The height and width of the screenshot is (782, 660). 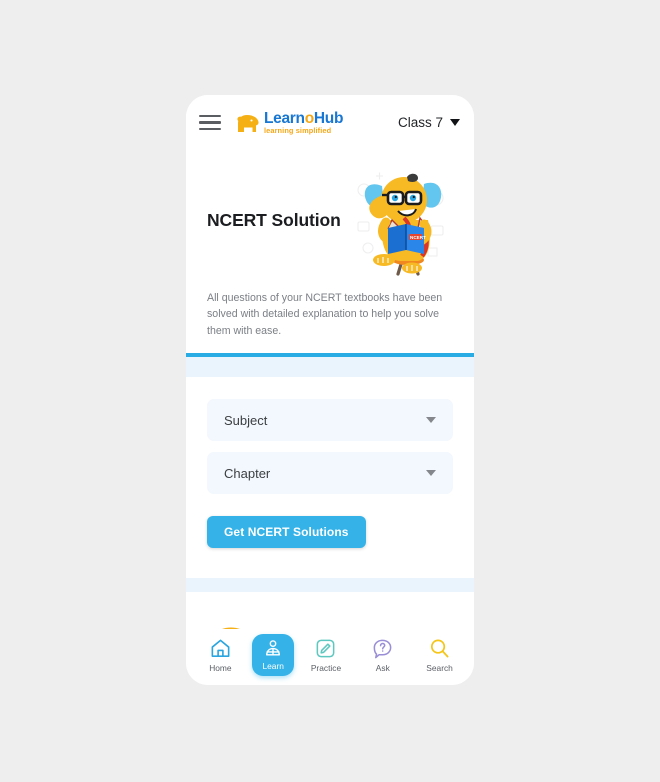 I want to click on subject-select-label: Subject, so click(x=246, y=420).